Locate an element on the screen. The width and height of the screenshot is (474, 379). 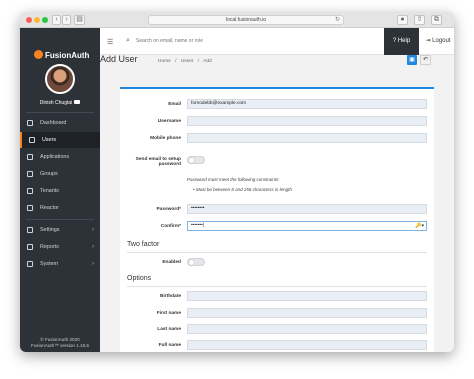
birthdate-field is located at coordinates (307, 296).